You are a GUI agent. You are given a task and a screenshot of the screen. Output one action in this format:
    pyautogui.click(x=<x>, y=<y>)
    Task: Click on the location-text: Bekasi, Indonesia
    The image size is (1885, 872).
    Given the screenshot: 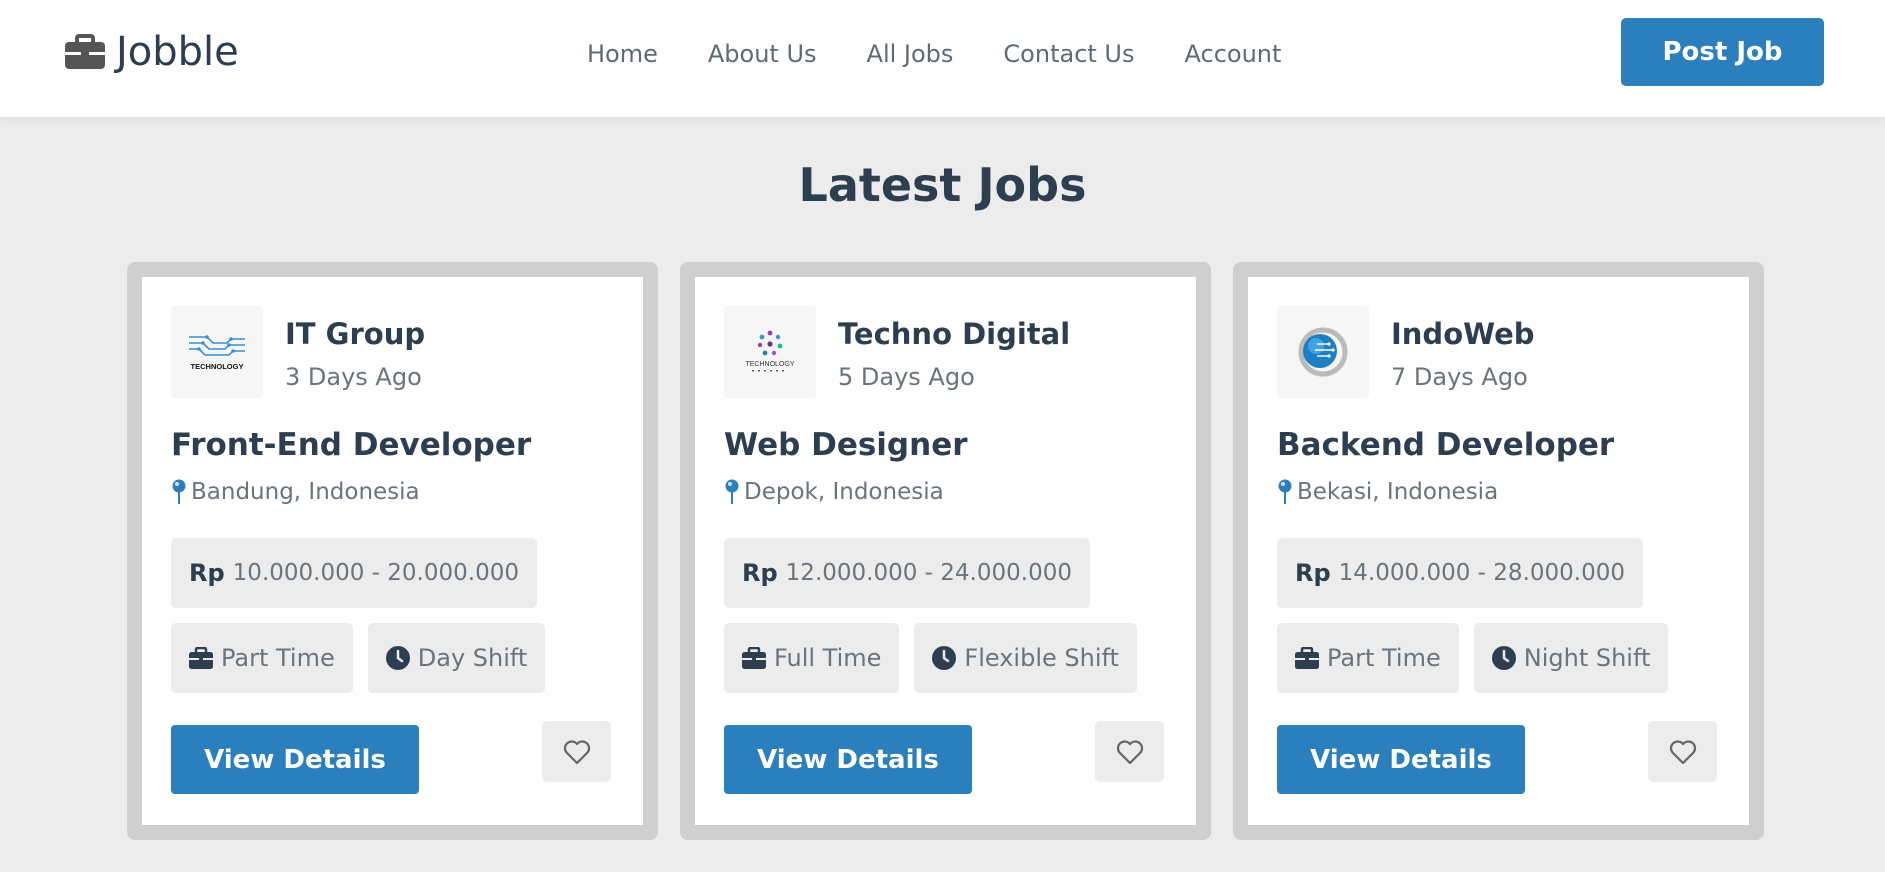 What is the action you would take?
    pyautogui.click(x=1398, y=492)
    